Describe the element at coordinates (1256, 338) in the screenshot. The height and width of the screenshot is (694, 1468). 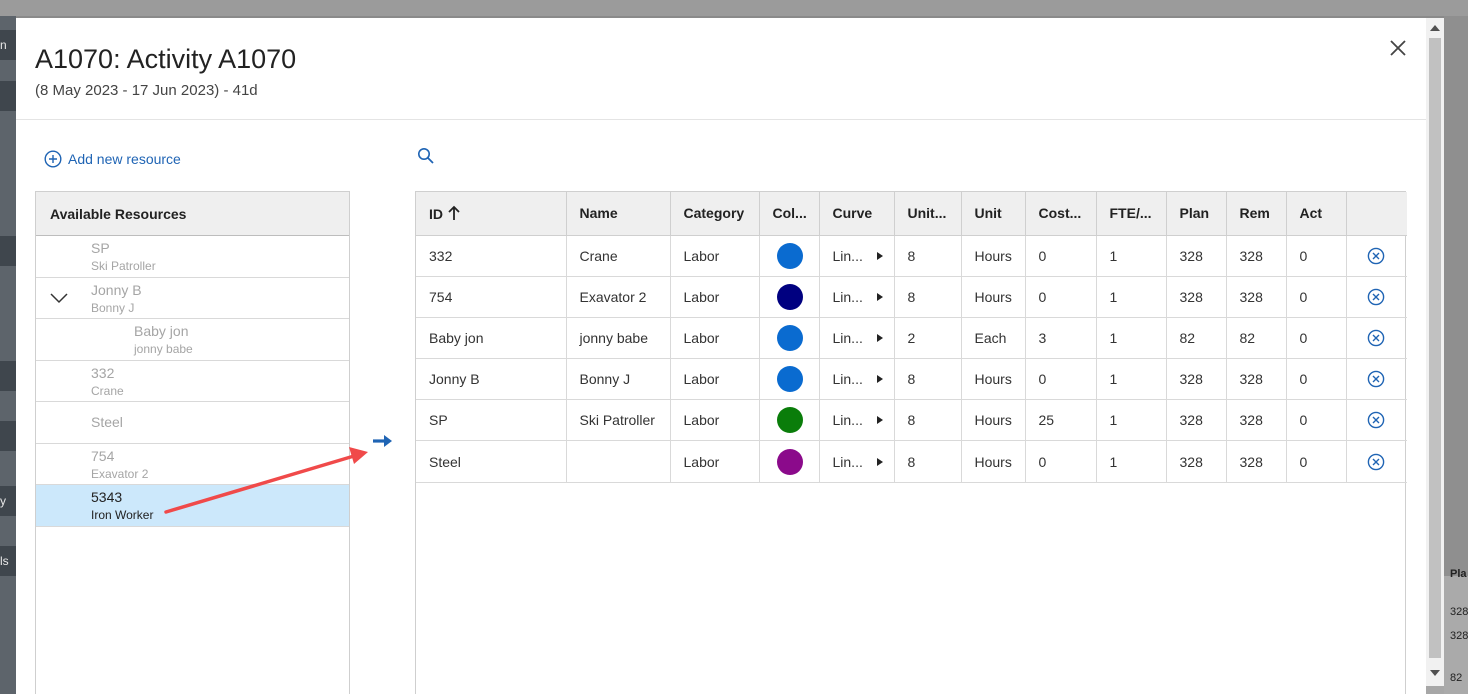
I see `cell-rem: 82` at that location.